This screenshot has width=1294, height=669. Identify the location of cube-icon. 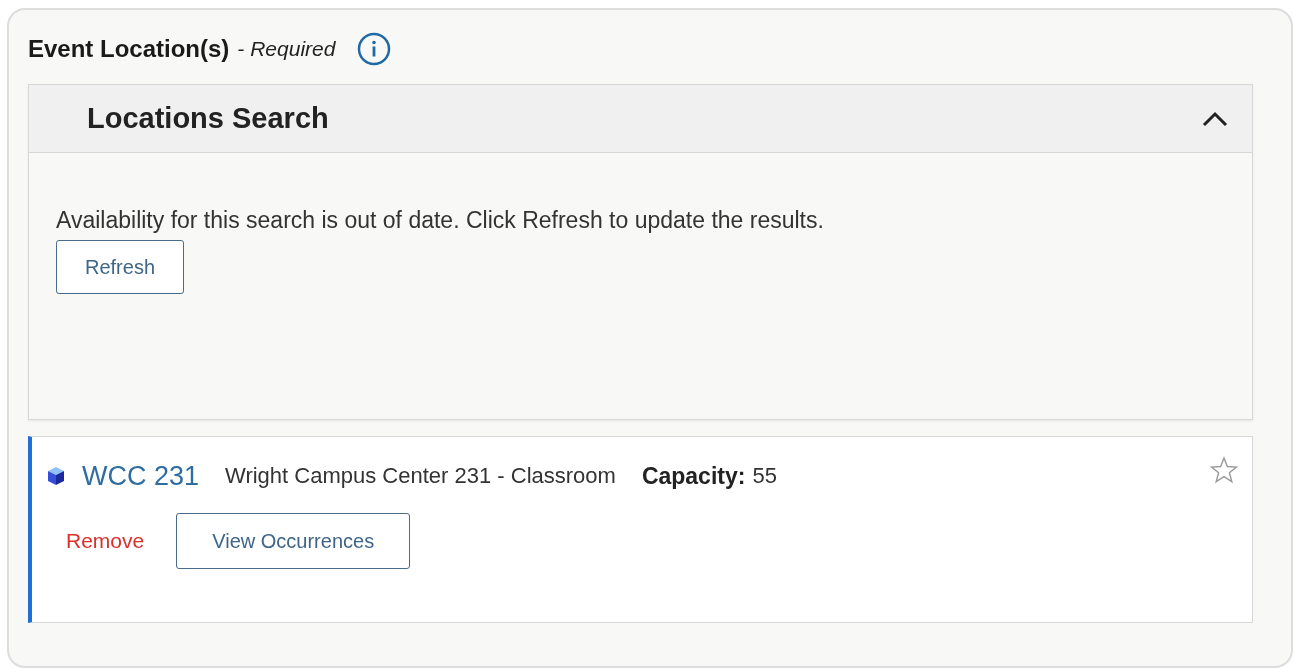
(56, 476).